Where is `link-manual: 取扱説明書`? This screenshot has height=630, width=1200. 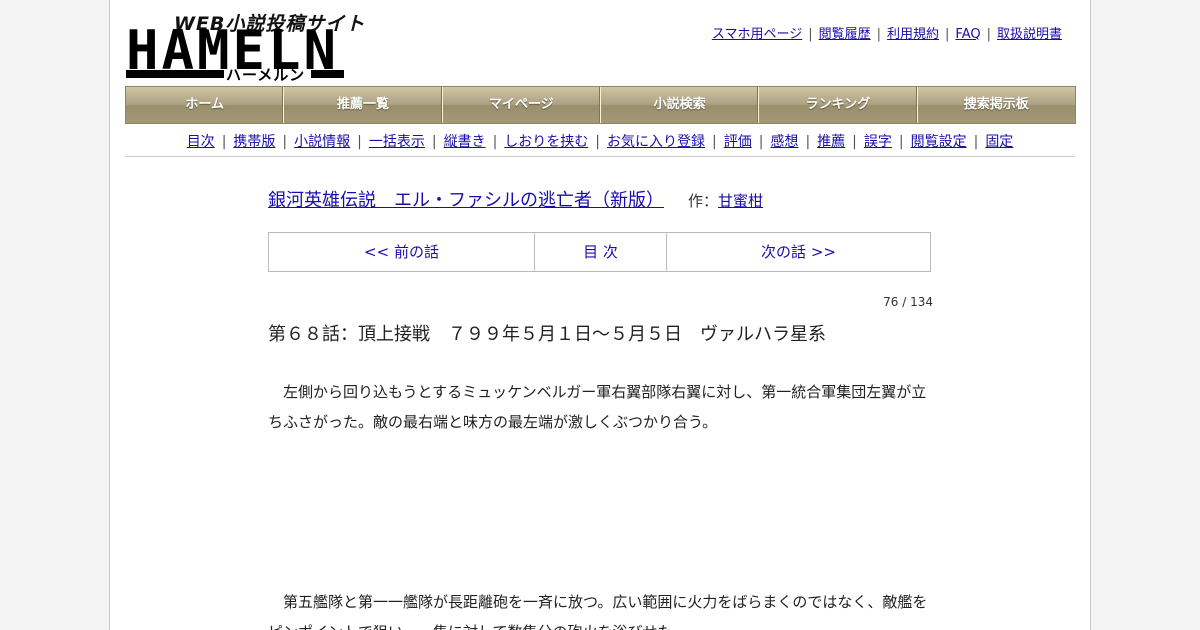
link-manual: 取扱説明書 is located at coordinates (1029, 34).